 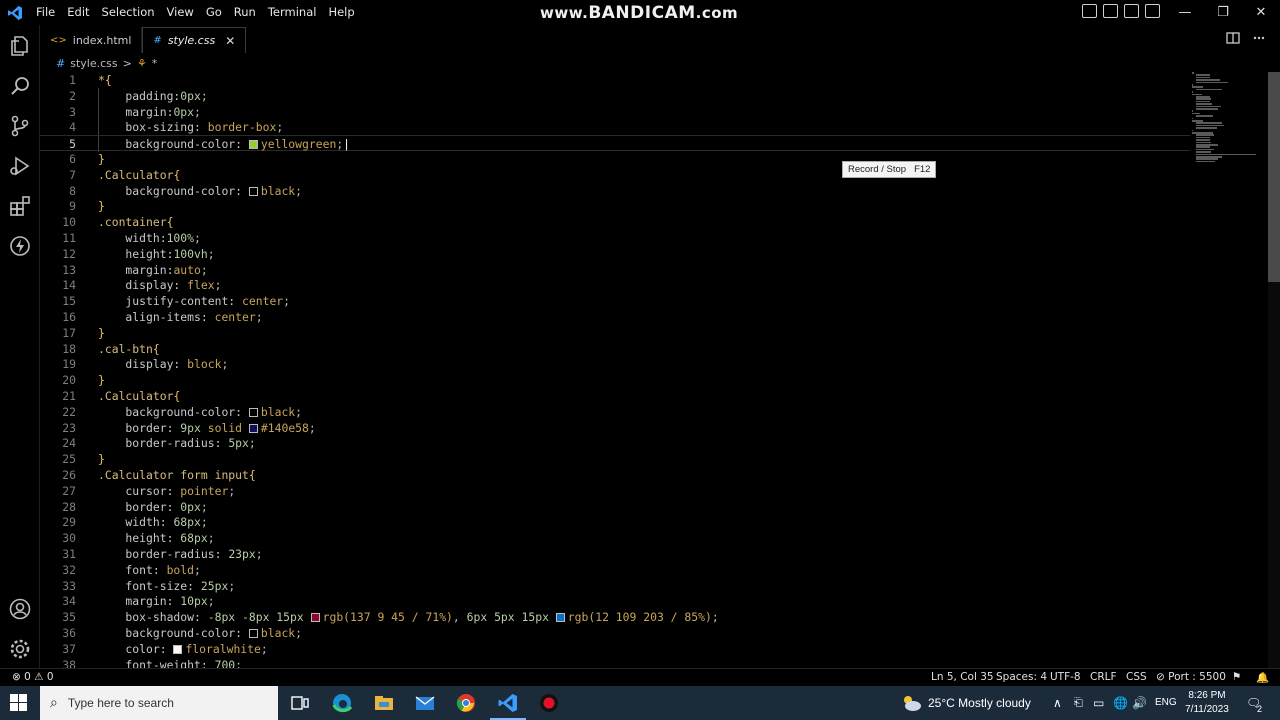 I want to click on manage-gear-icon, so click(x=20, y=649).